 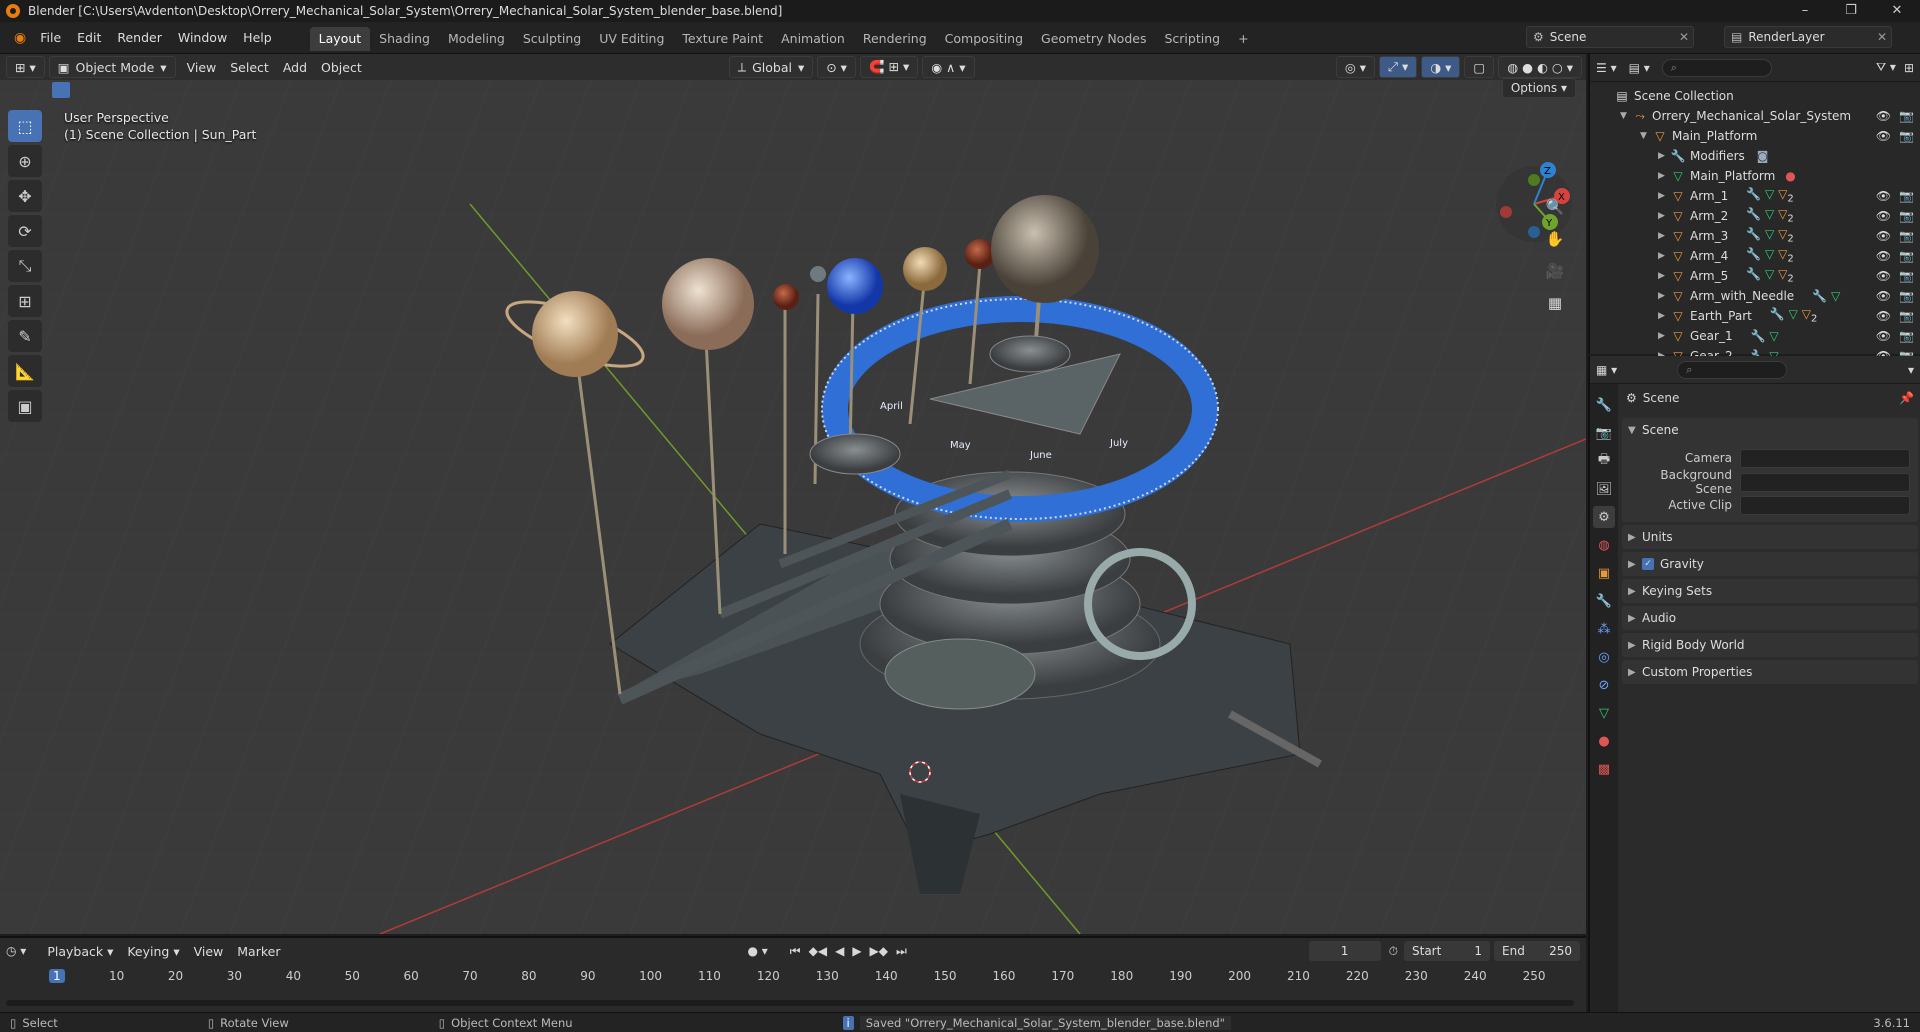 What do you see at coordinates (25, 266) in the screenshot?
I see `scale-tool-icon: ⤡` at bounding box center [25, 266].